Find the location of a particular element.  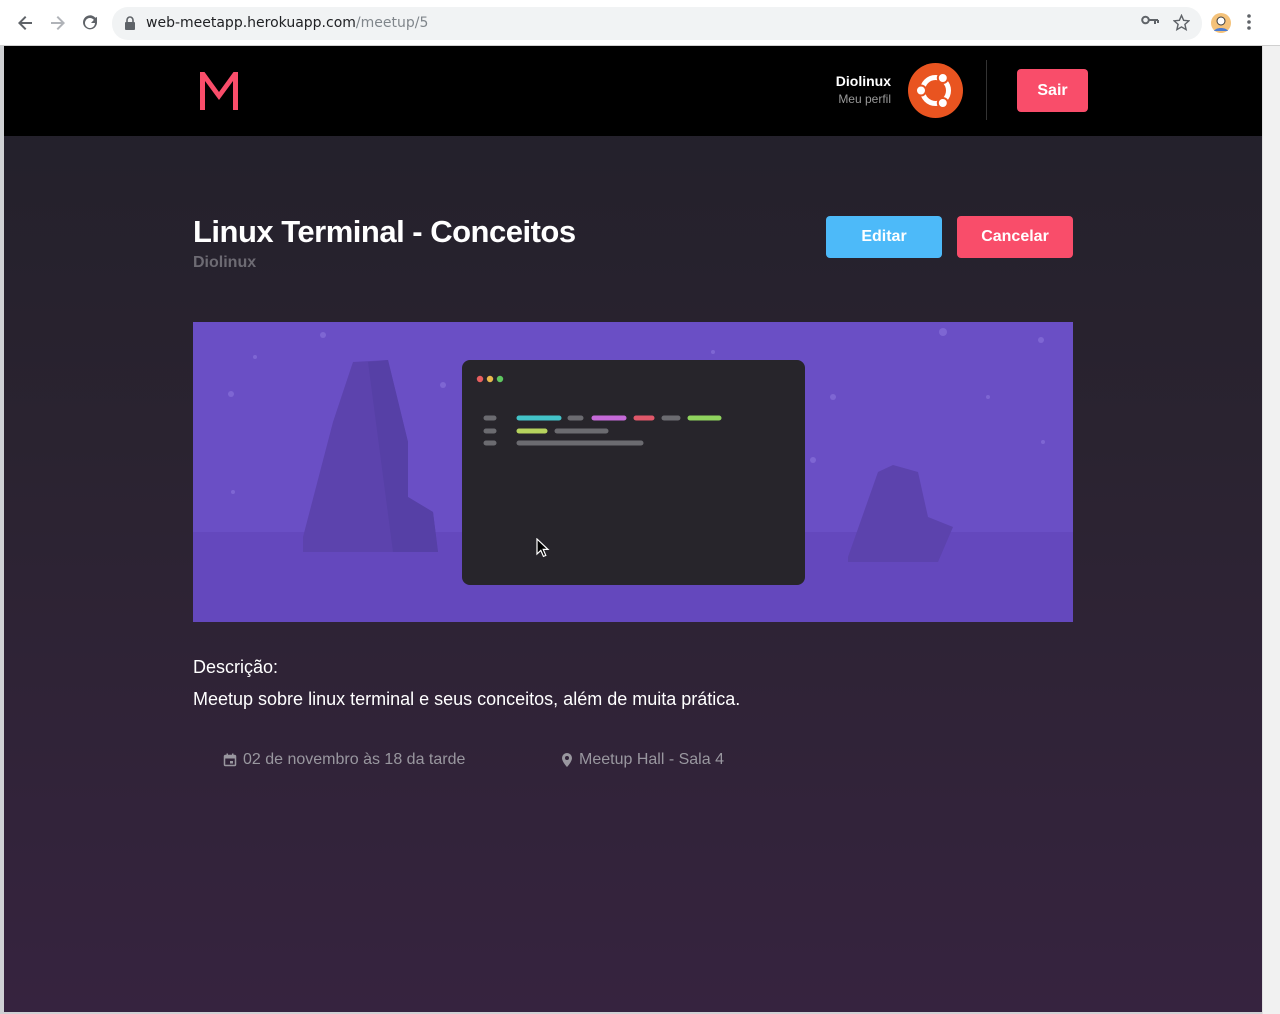

header-divider is located at coordinates (986, 90).